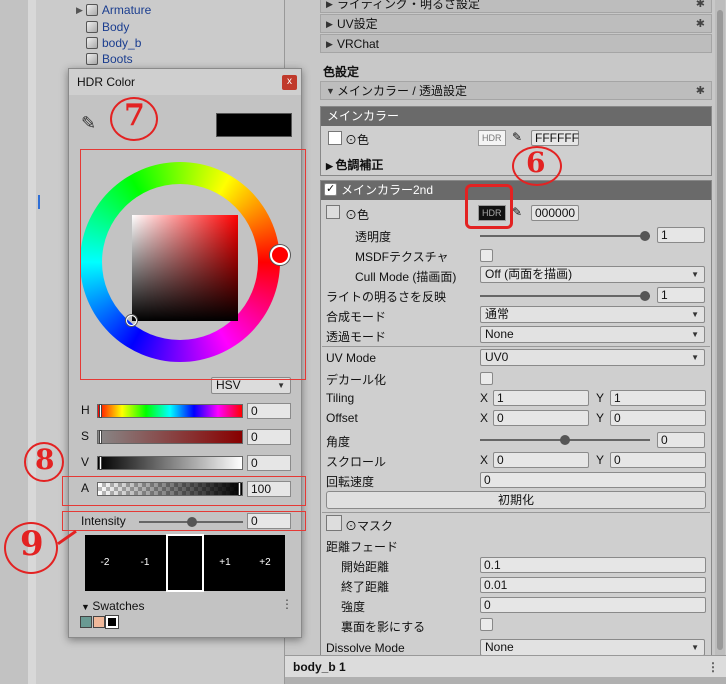 The image size is (726, 684). I want to click on scroll-x-field: 0, so click(541, 460).